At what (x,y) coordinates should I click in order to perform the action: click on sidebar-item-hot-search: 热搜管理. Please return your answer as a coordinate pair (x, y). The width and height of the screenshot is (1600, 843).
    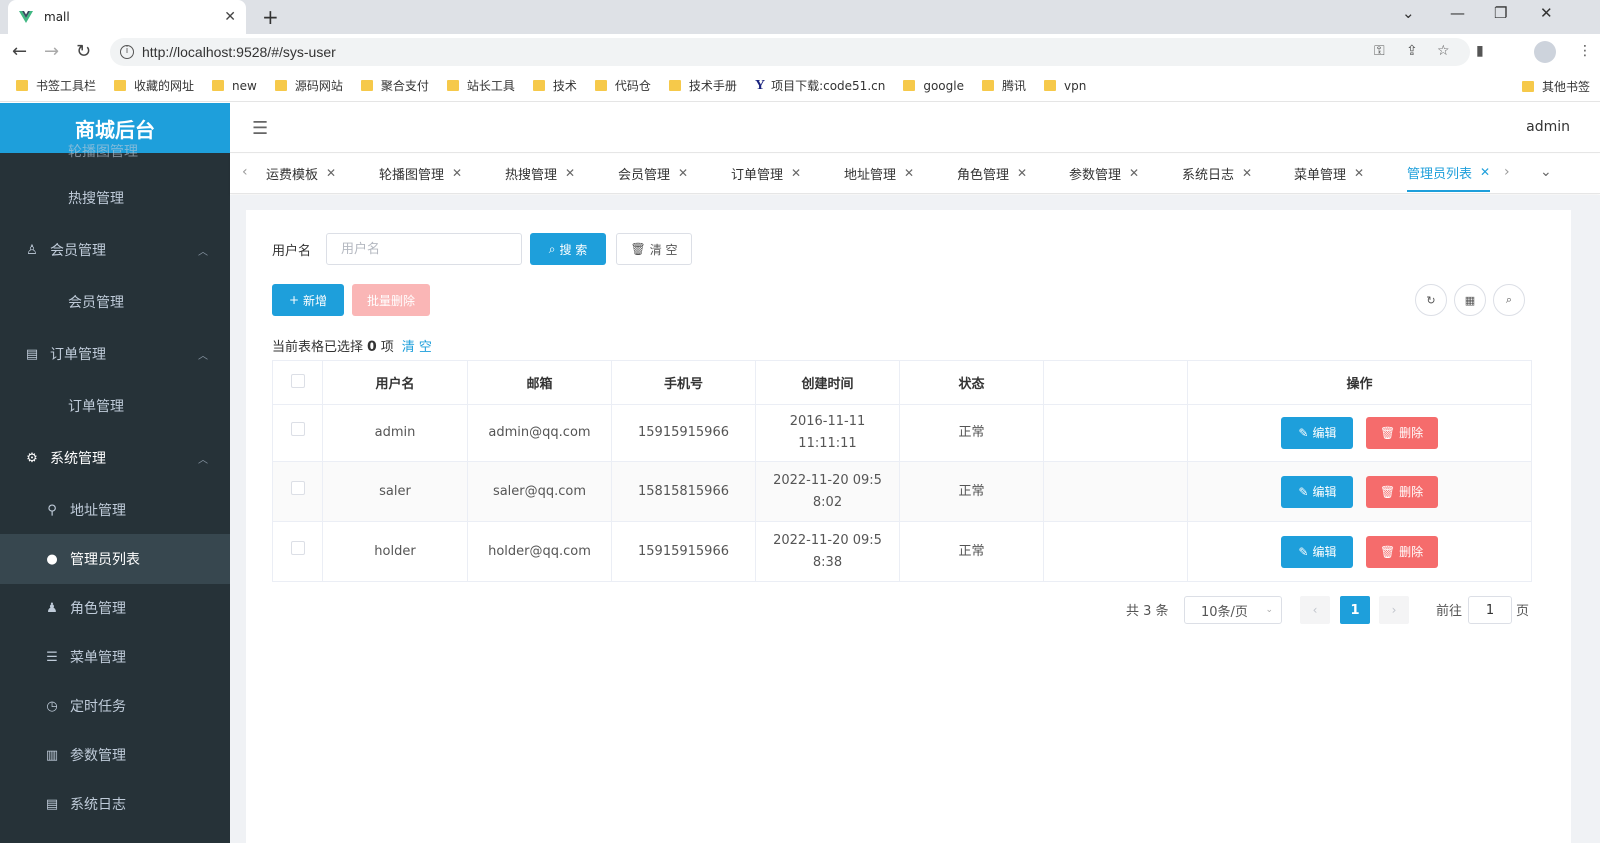
    Looking at the image, I should click on (115, 198).